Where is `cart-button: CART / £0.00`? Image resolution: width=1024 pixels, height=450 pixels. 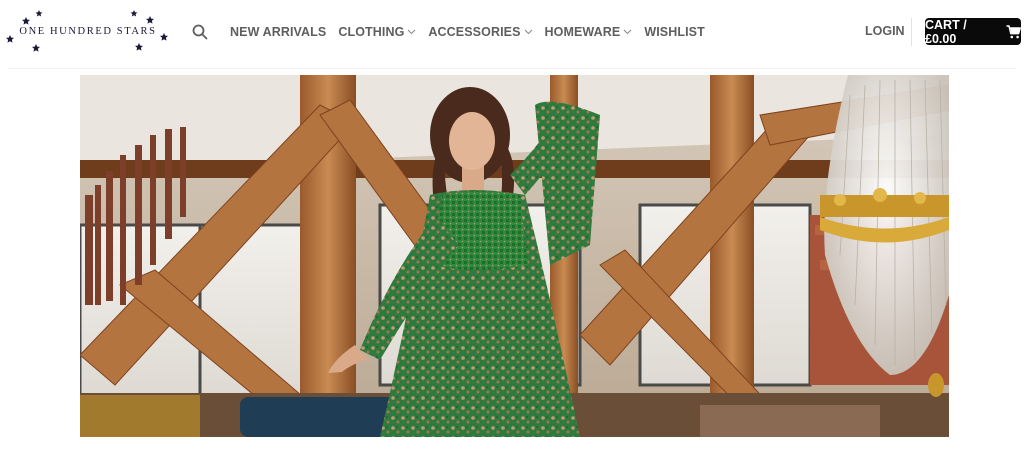
cart-button: CART / £0.00 is located at coordinates (973, 31).